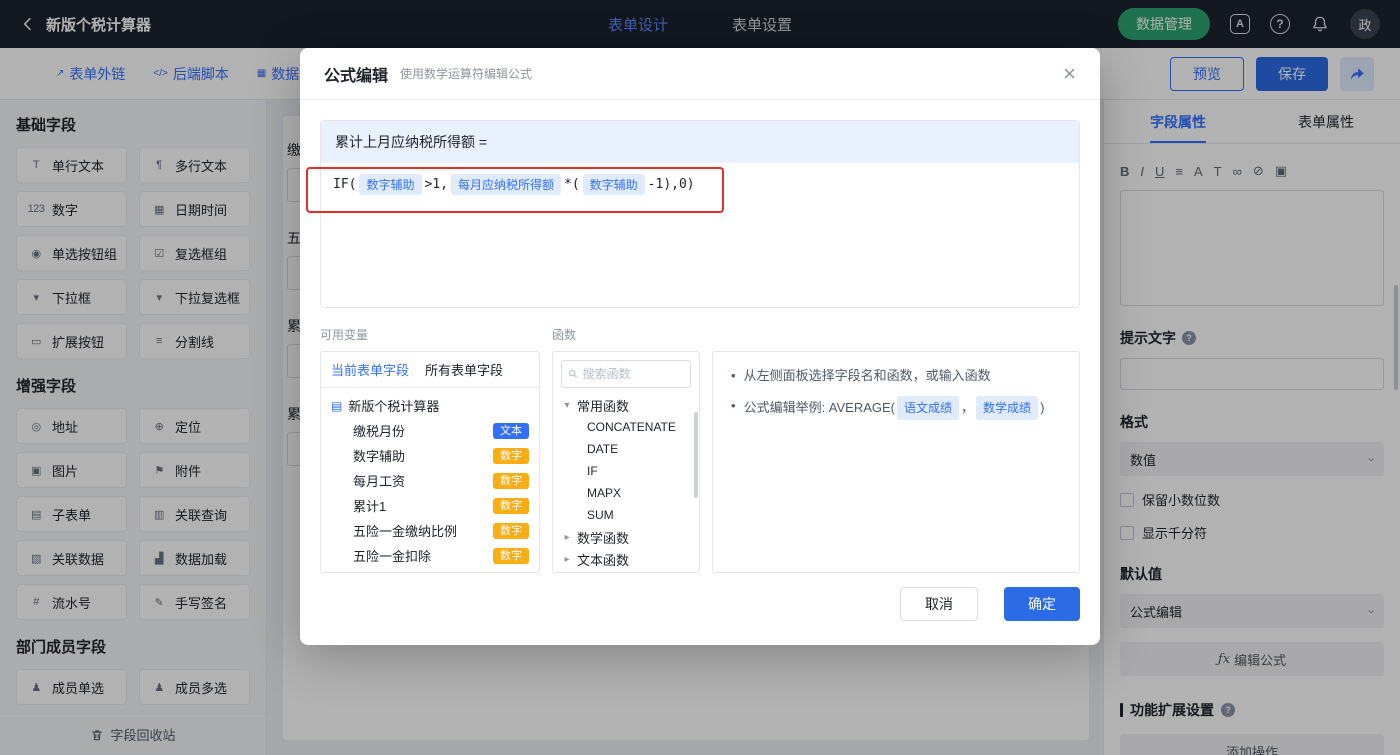  What do you see at coordinates (356, 76) in the screenshot?
I see `modal-title: 公式编辑` at bounding box center [356, 76].